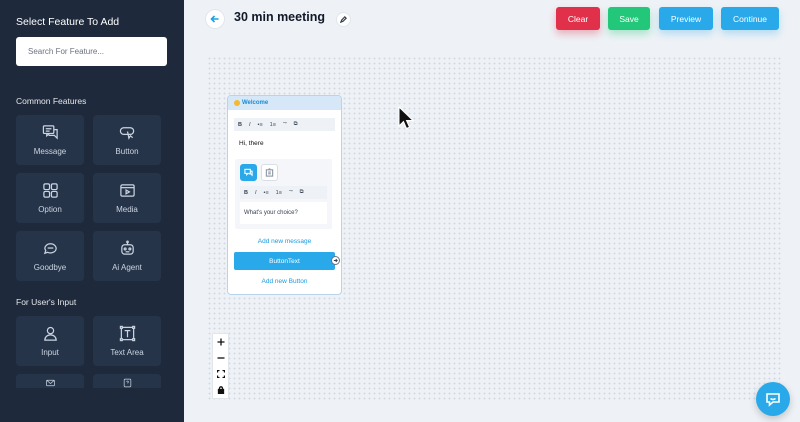  What do you see at coordinates (50, 267) in the screenshot?
I see `feature-tile-label: Goodbye` at bounding box center [50, 267].